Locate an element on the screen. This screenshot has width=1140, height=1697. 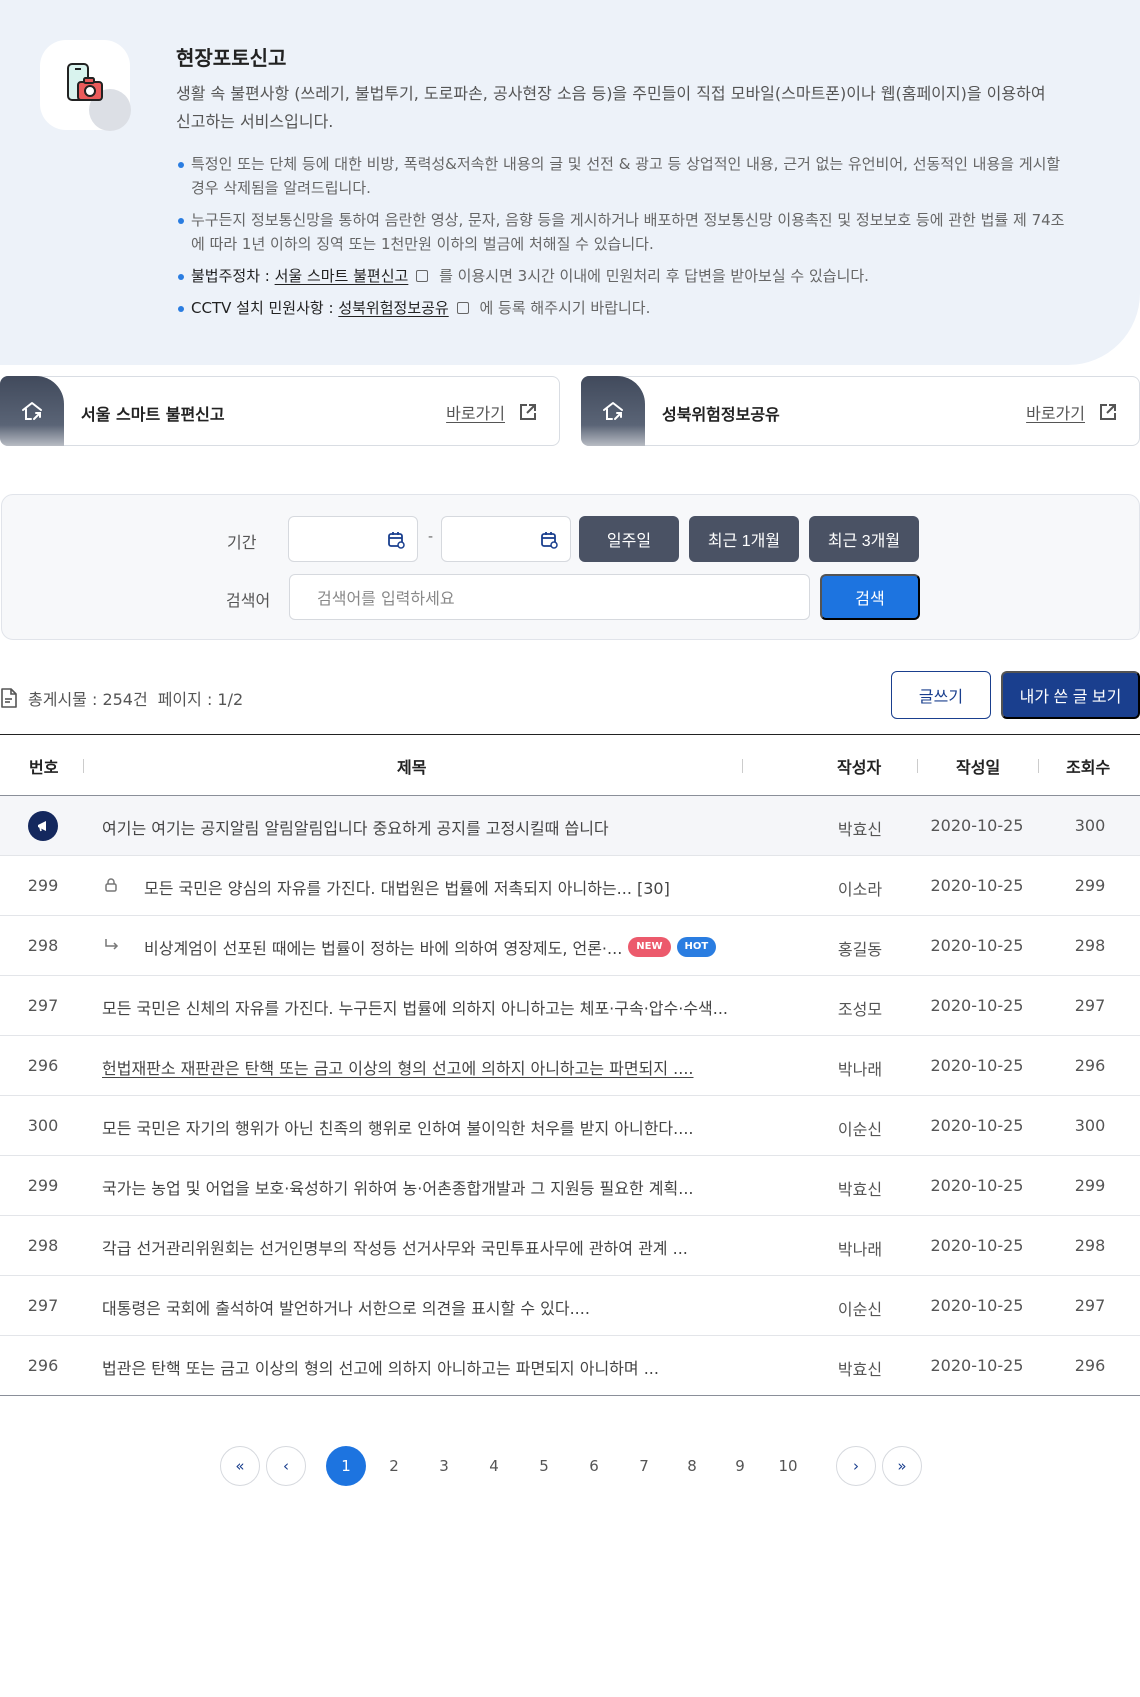
link-card-seongbuk-risk: 성북위험정보공유 바로가기 is located at coordinates (860, 411).